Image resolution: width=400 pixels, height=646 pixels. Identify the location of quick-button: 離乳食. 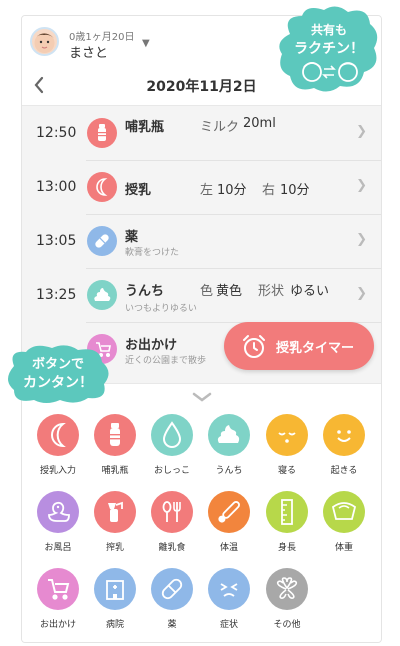
(172, 522).